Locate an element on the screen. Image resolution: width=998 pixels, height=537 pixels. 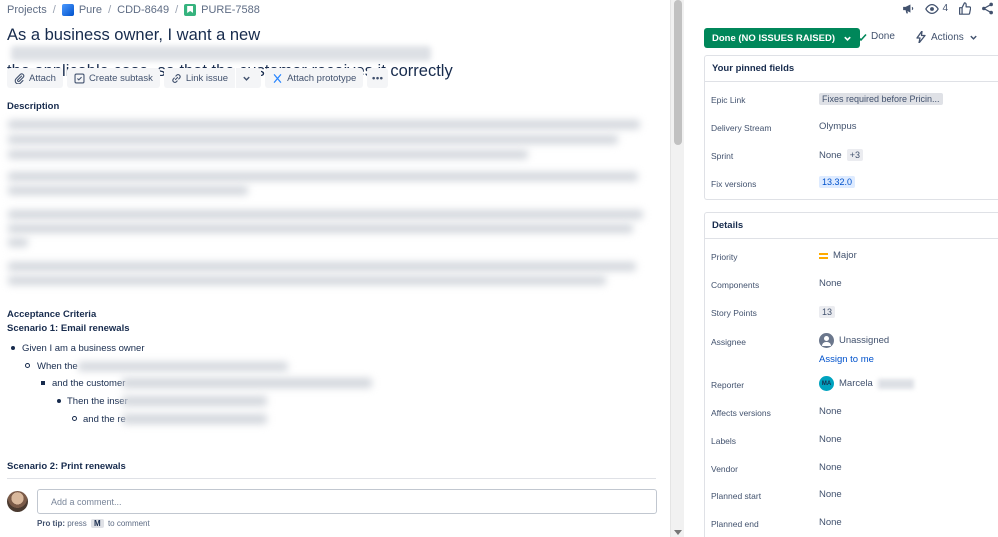
shortcut-key: M is located at coordinates (97, 523).